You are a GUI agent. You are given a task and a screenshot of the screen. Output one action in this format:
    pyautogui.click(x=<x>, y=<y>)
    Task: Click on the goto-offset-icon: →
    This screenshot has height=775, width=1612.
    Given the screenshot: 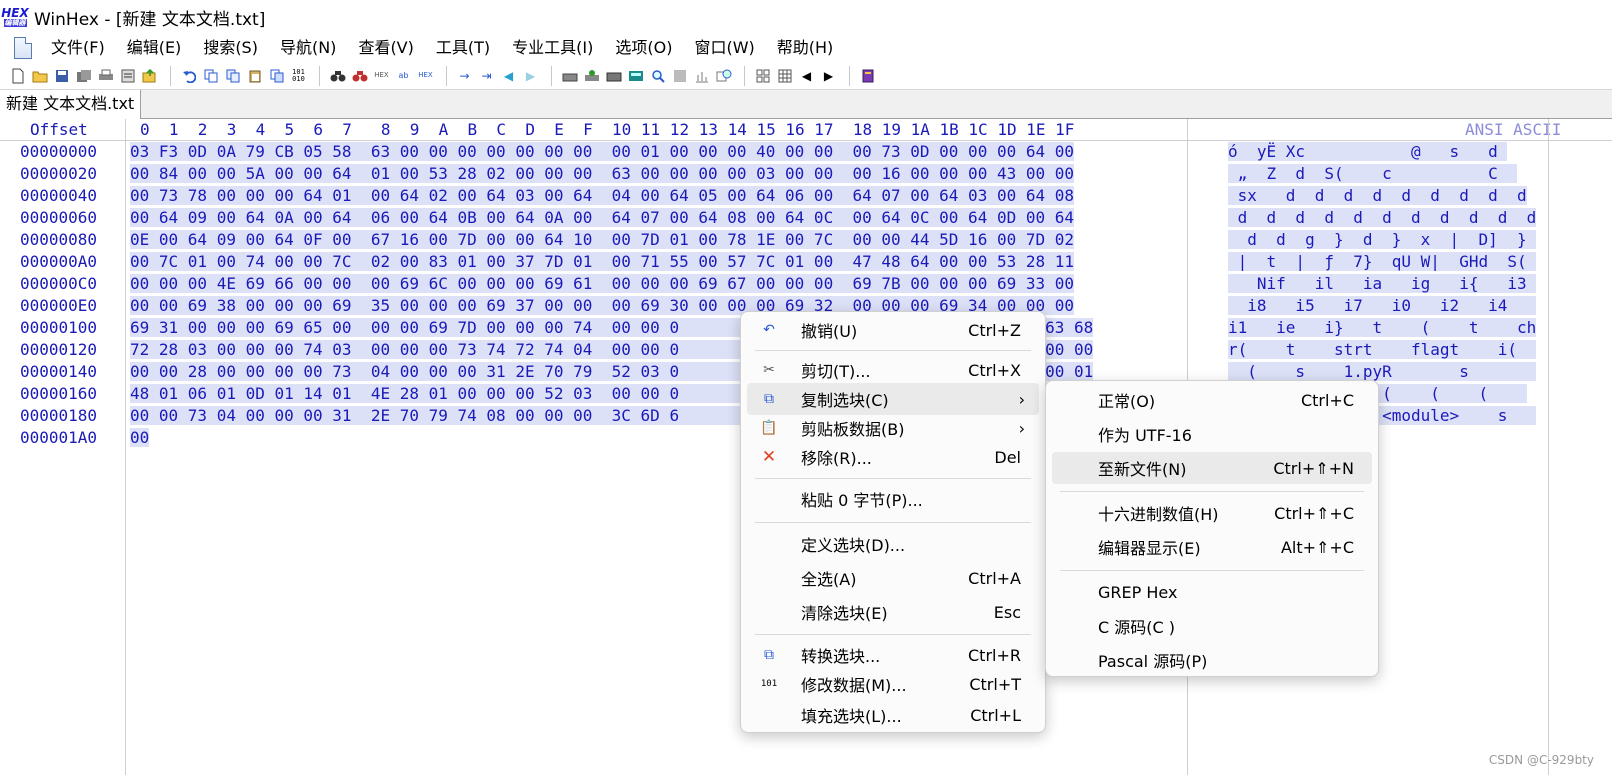 What is the action you would take?
    pyautogui.click(x=464, y=76)
    